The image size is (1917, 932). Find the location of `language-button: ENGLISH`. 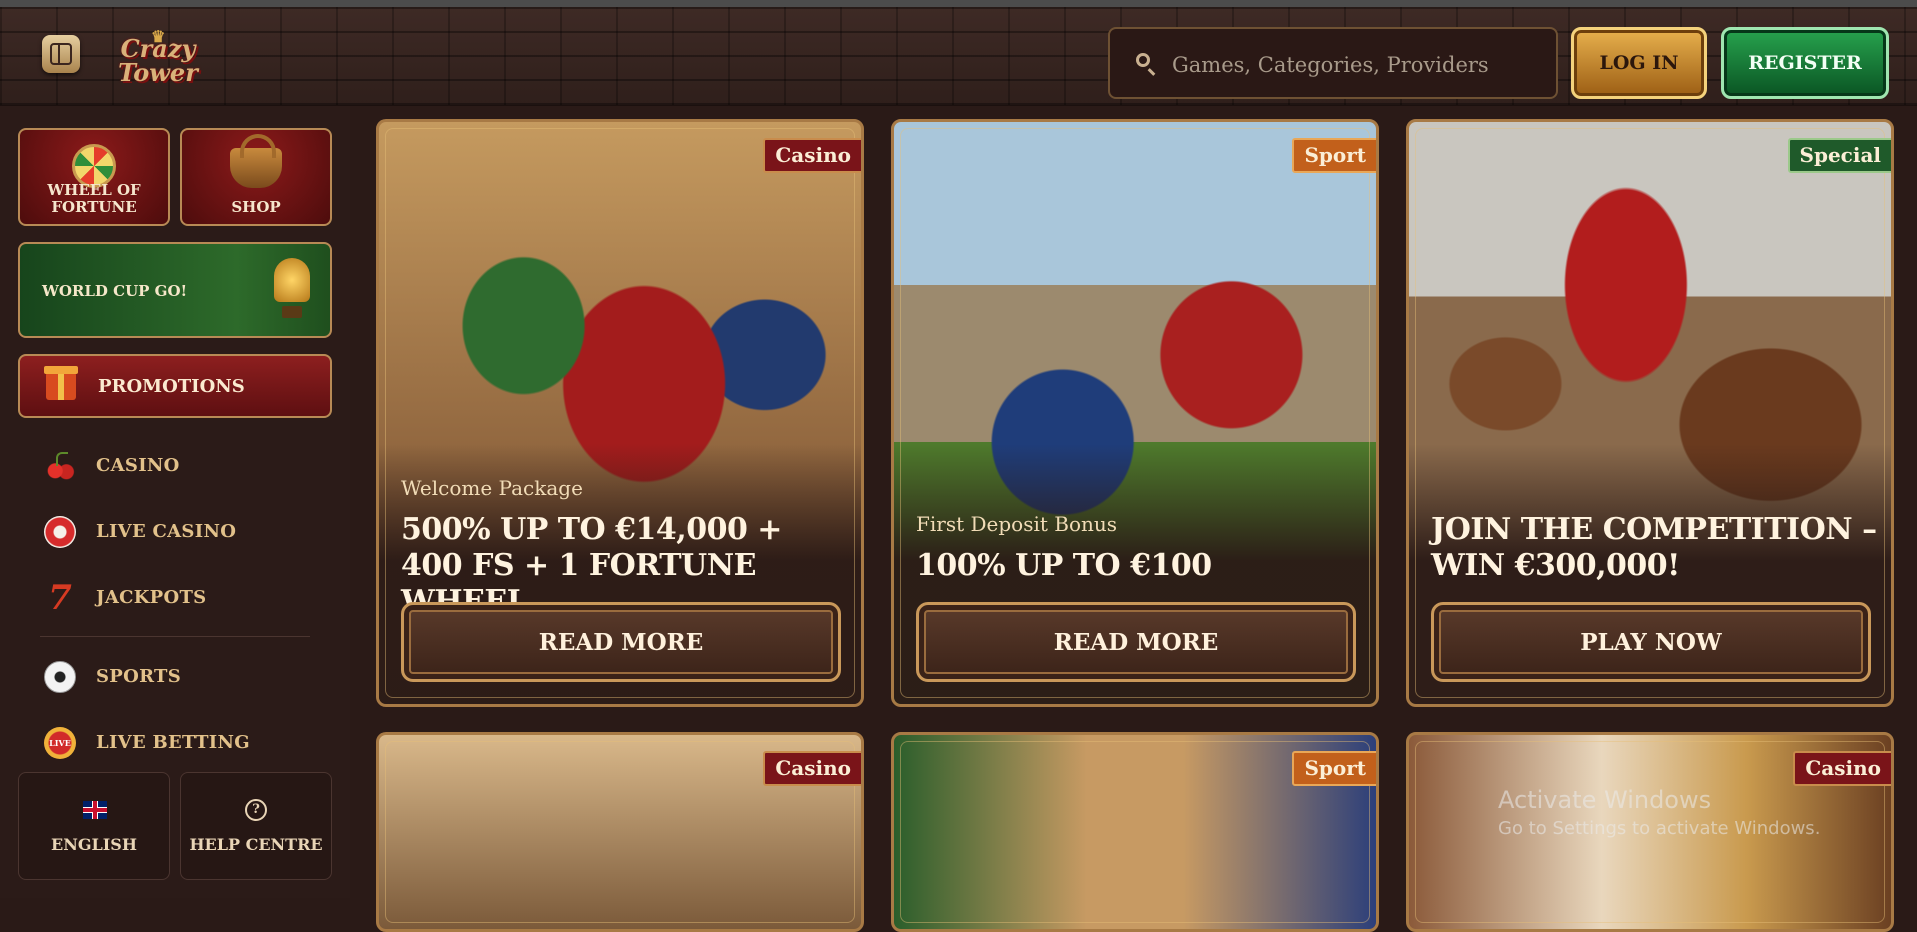

language-button: ENGLISH is located at coordinates (94, 826).